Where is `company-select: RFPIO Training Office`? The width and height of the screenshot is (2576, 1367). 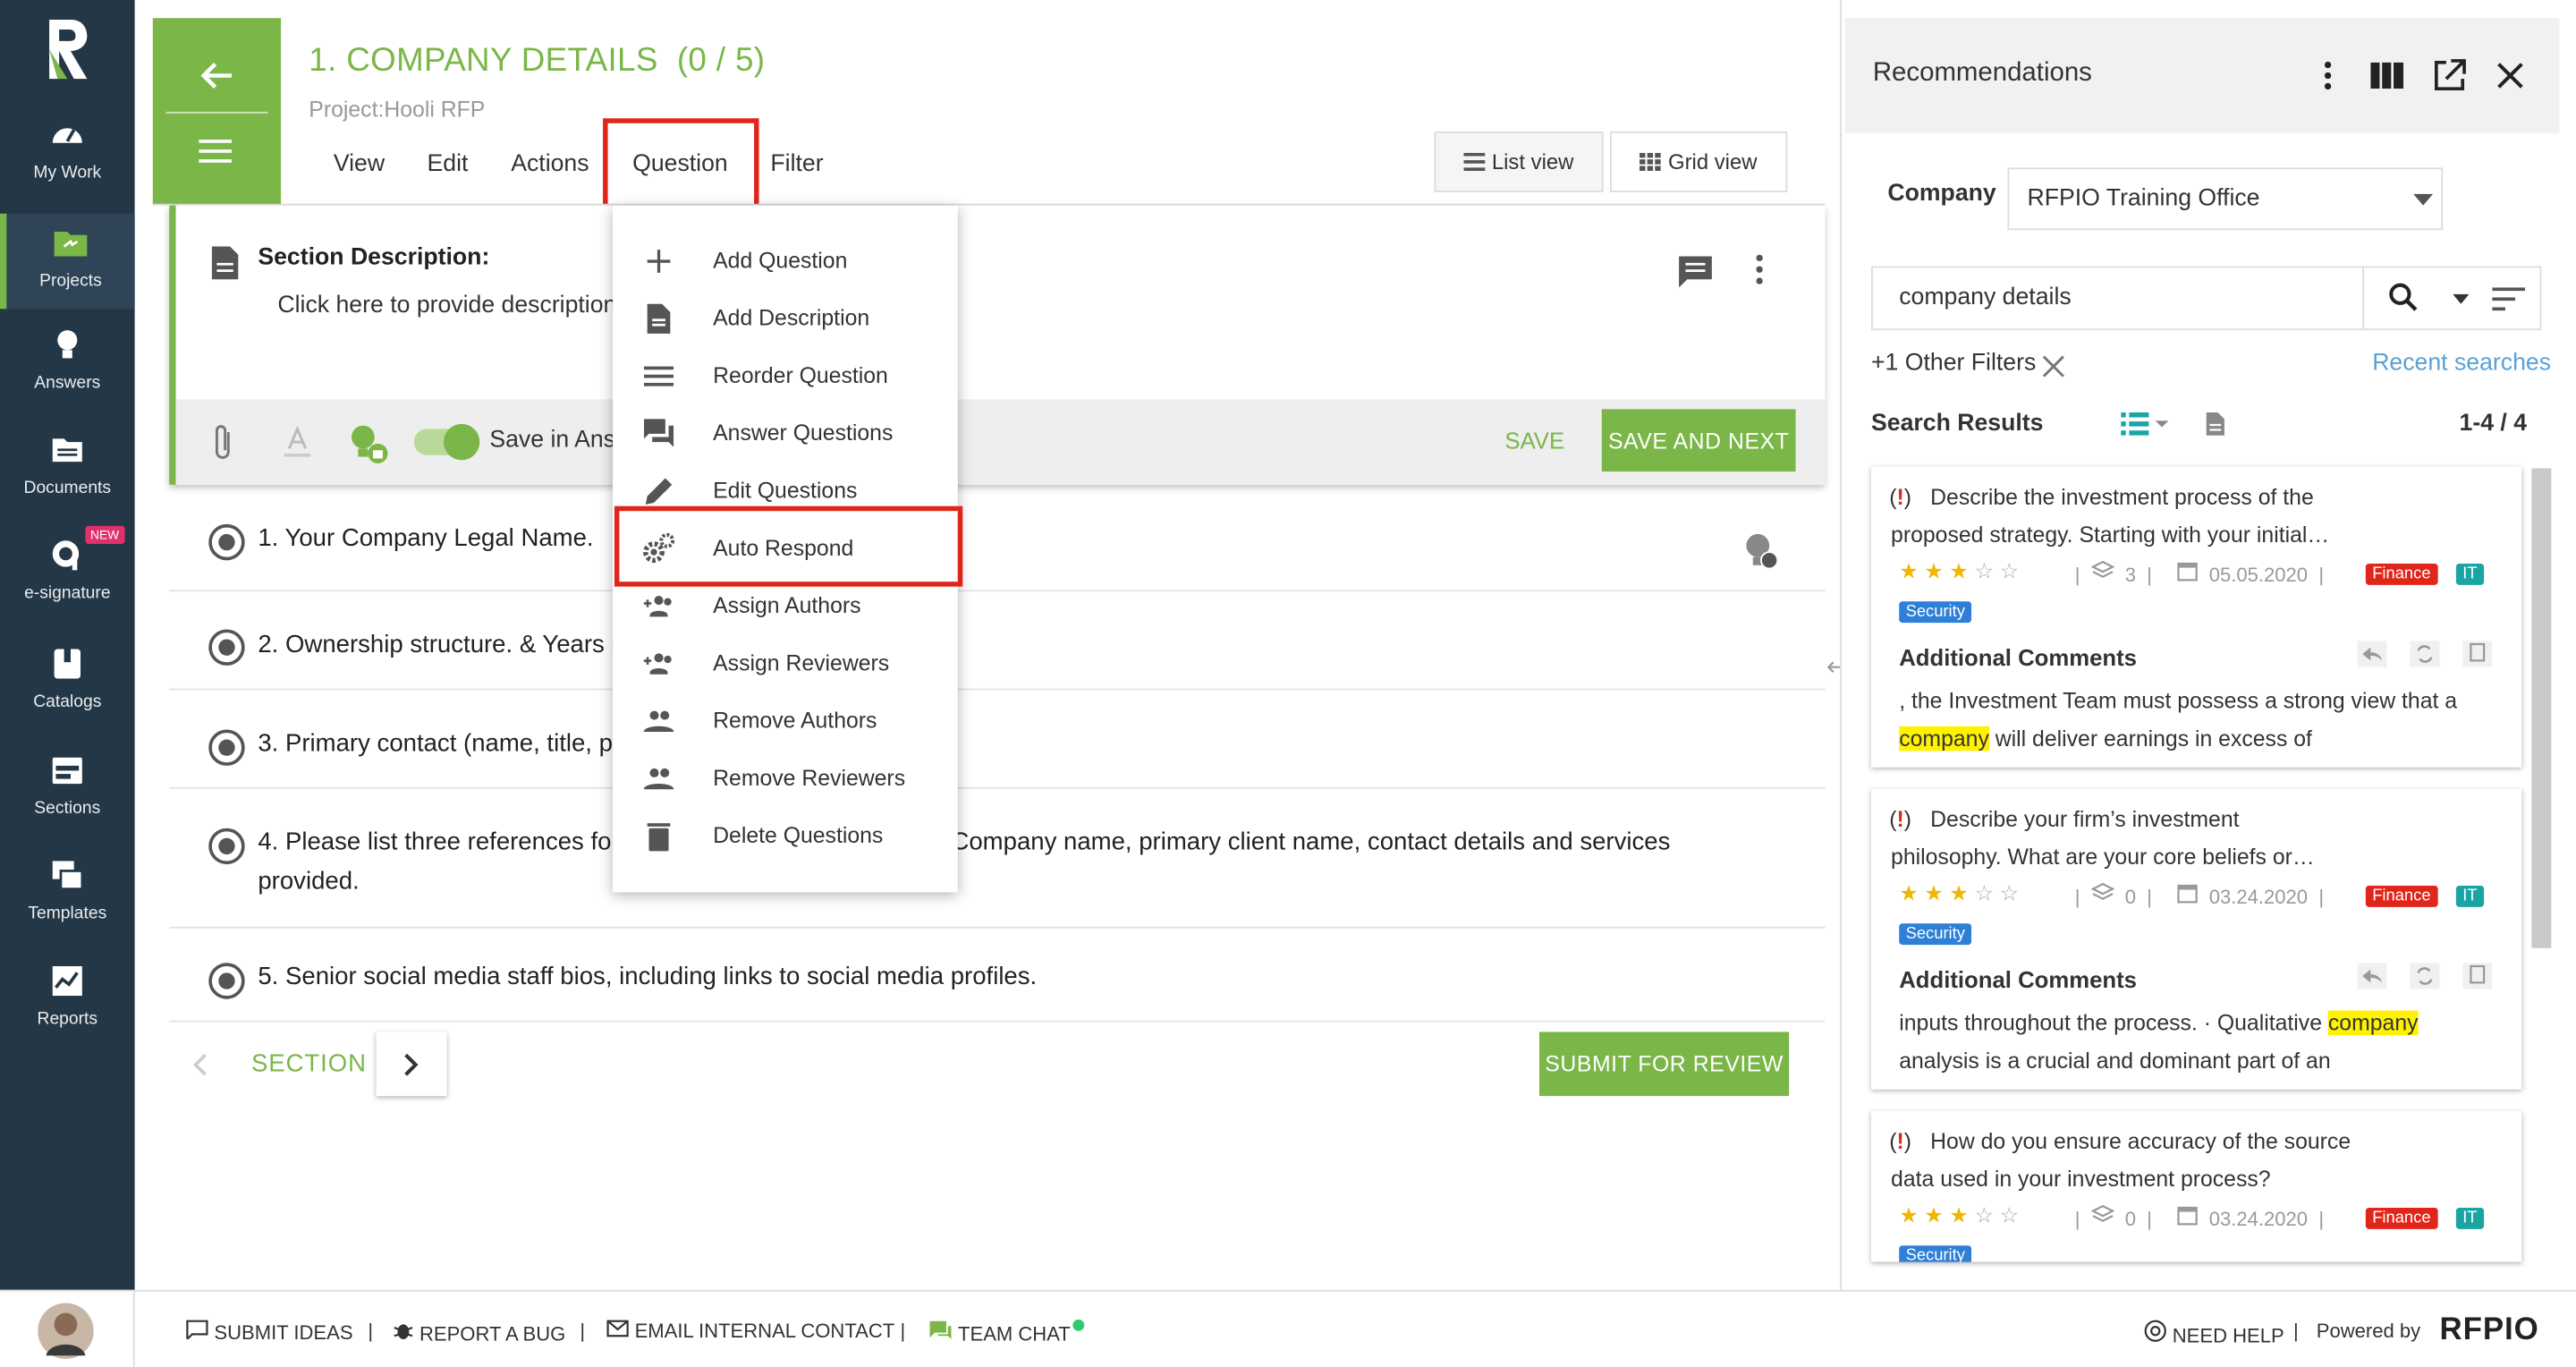 company-select: RFPIO Training Office is located at coordinates (2225, 199).